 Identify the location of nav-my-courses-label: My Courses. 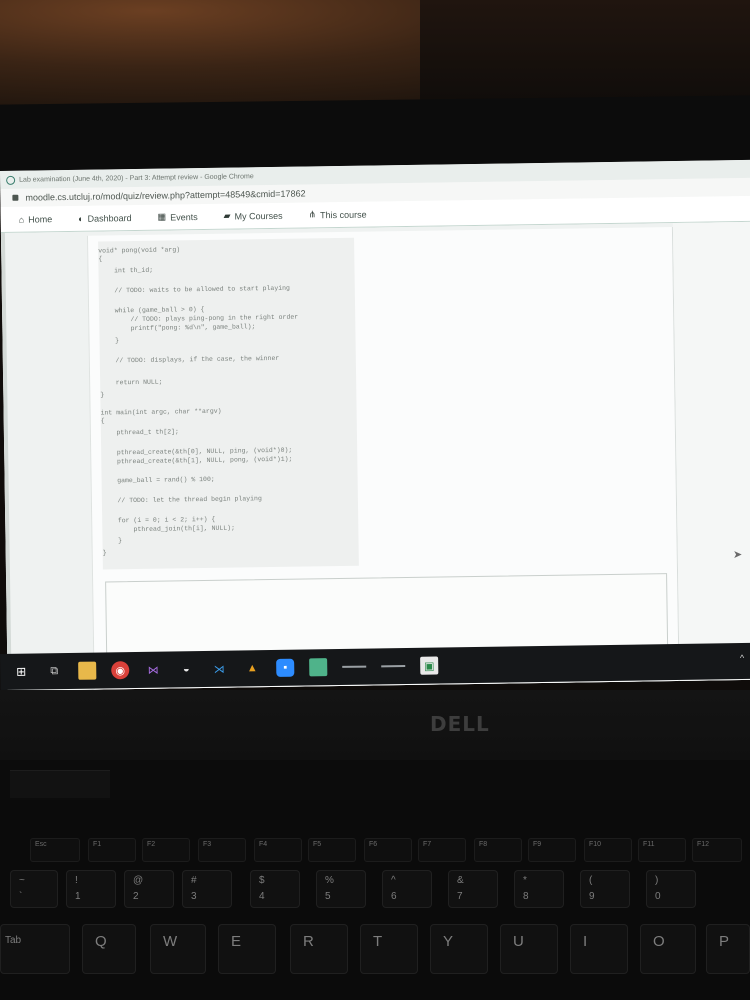
(258, 216).